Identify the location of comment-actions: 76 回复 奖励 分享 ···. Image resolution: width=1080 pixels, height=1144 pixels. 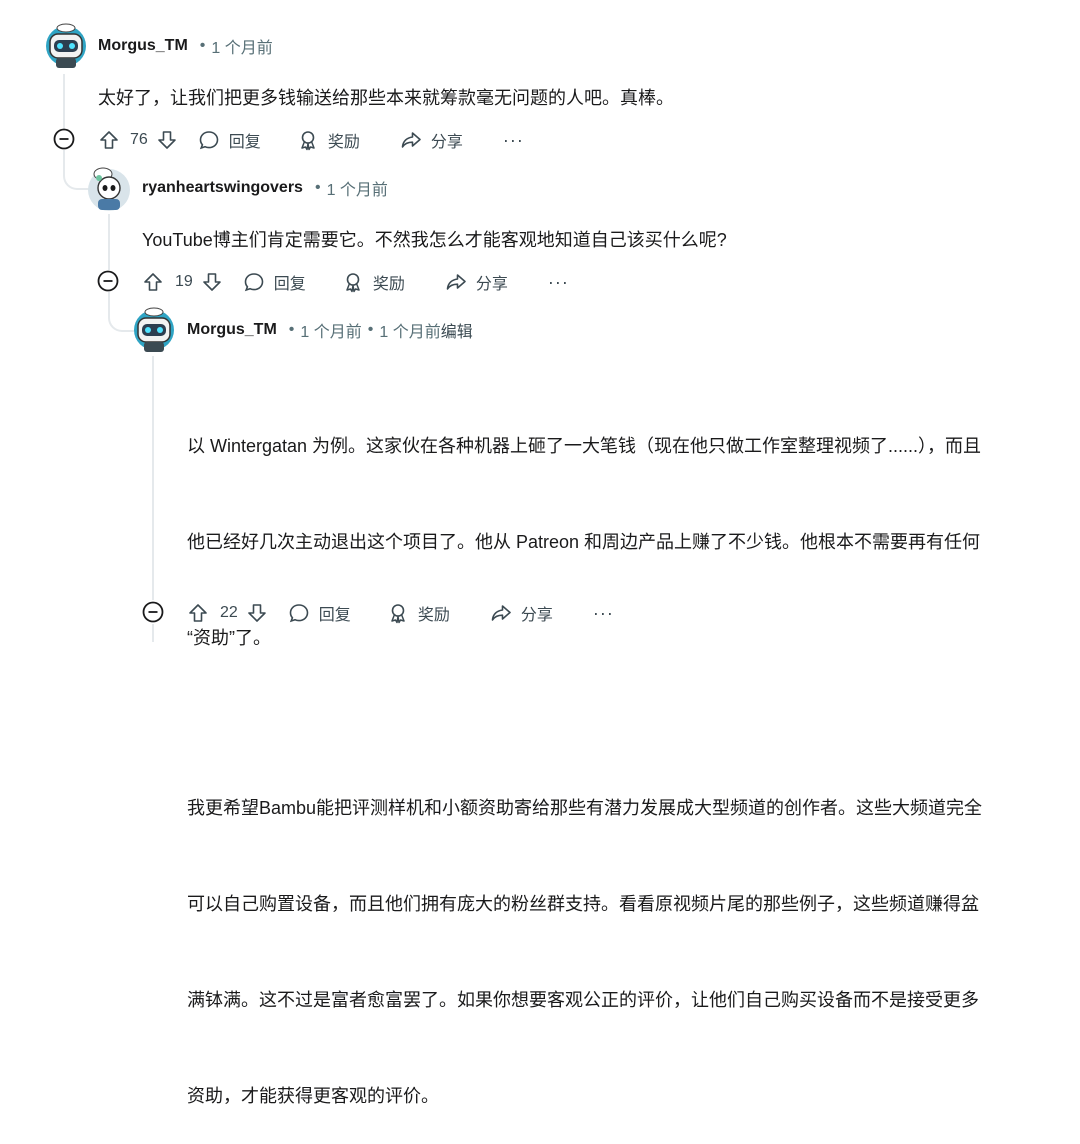
(311, 140).